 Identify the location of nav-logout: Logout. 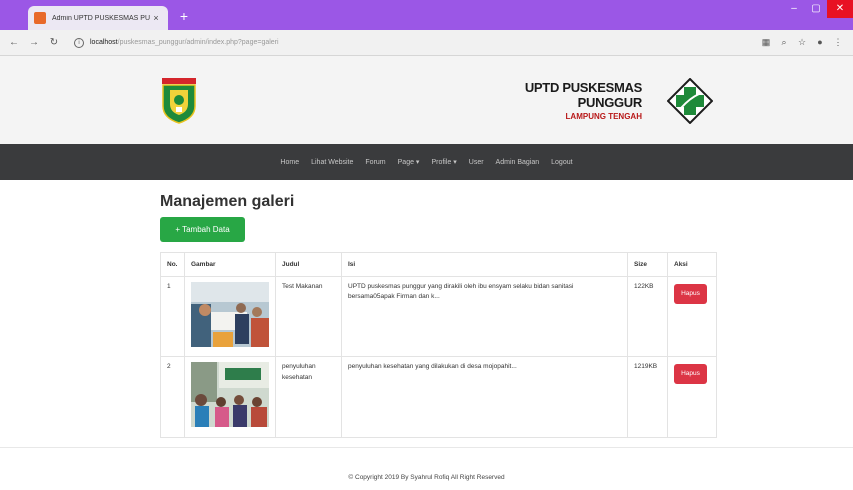
(561, 162).